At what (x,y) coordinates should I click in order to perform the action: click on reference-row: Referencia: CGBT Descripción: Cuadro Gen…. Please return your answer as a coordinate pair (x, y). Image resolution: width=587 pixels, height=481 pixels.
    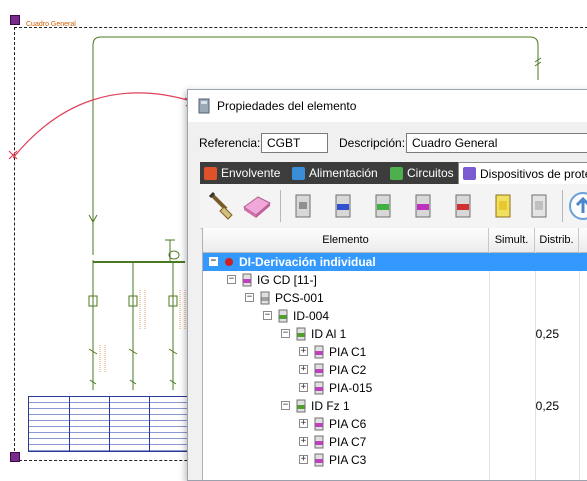
    Looking at the image, I should click on (387, 143).